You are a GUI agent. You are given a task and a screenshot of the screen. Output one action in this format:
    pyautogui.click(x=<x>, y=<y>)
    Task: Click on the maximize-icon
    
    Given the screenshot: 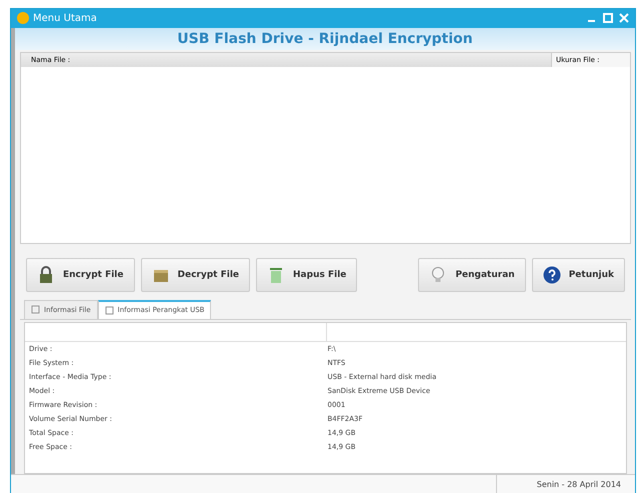 What is the action you would take?
    pyautogui.click(x=608, y=18)
    